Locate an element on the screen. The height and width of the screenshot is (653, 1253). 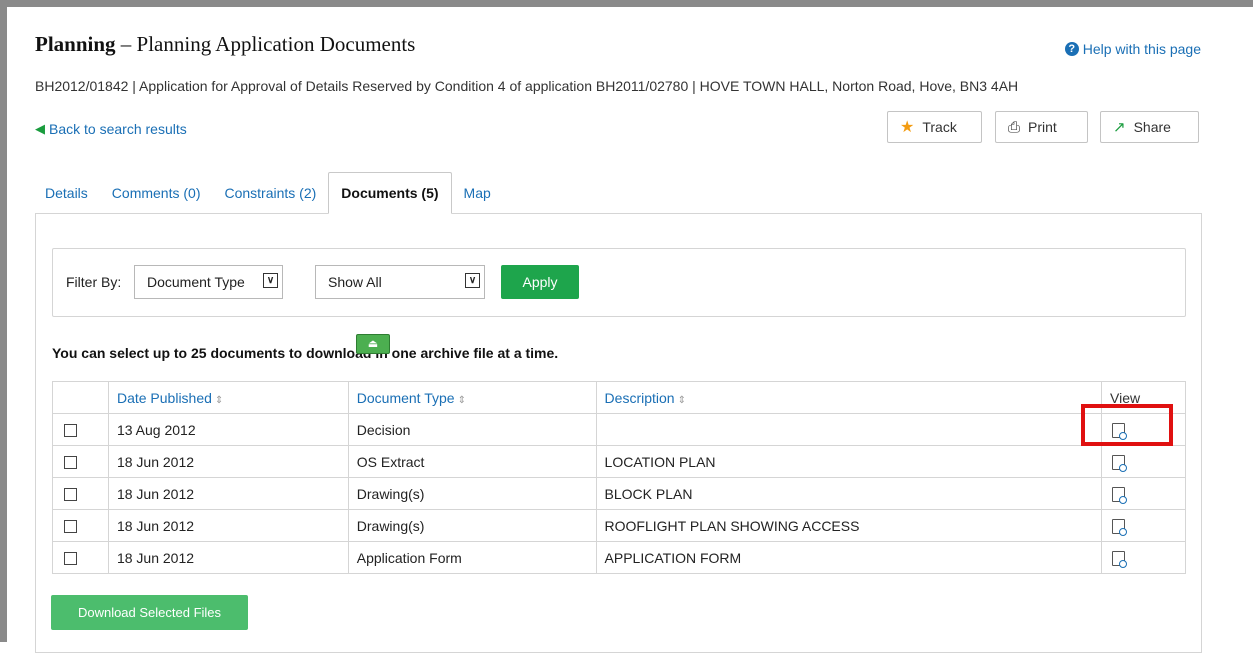
description-header: Description ⇕ is located at coordinates (849, 397).